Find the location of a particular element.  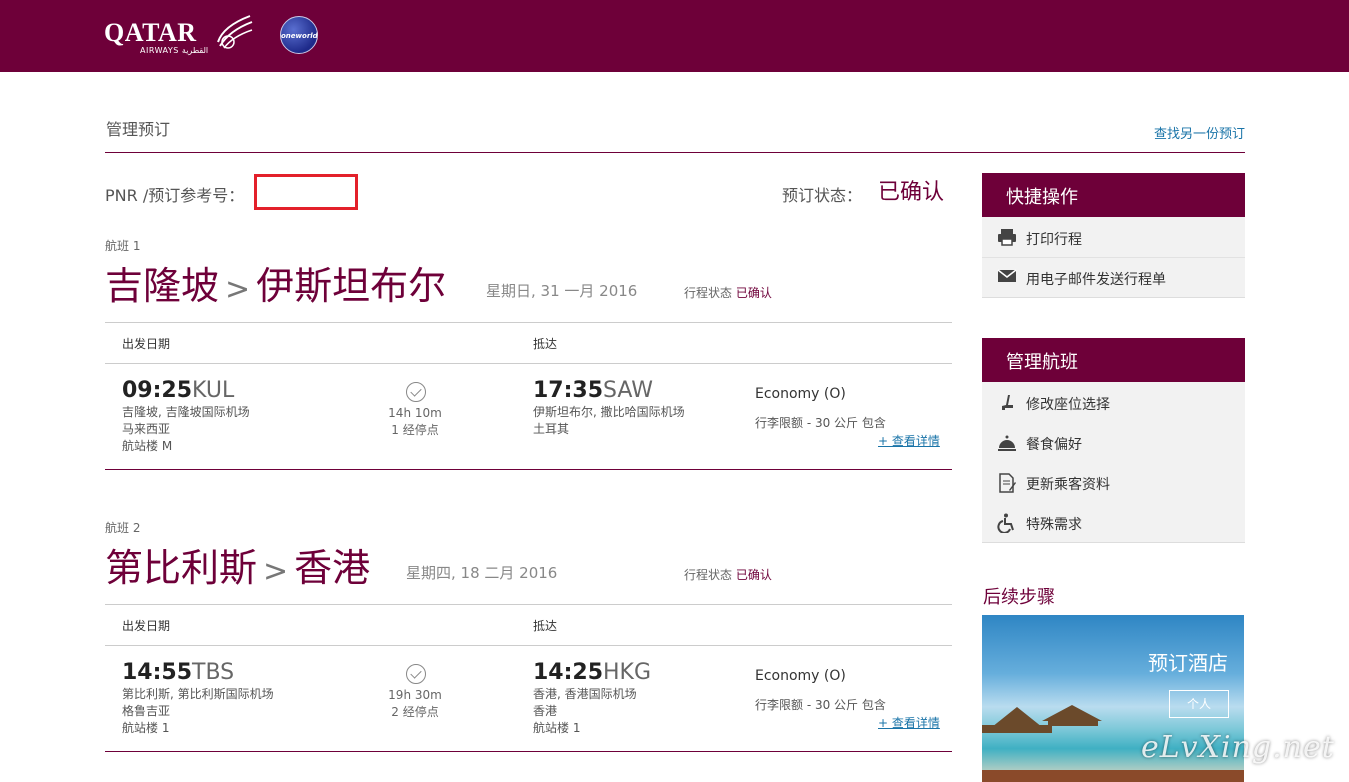

special-requests-action: 特殊需求 is located at coordinates (1113, 523).